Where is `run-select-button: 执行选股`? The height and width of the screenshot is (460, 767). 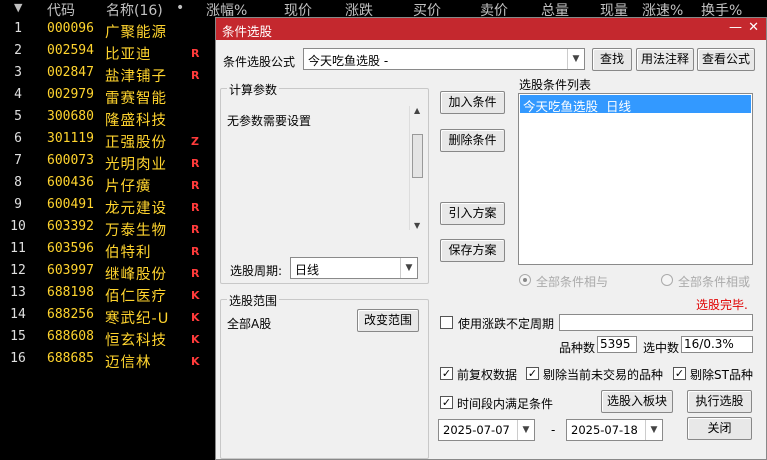 run-select-button: 执行选股 is located at coordinates (719, 401).